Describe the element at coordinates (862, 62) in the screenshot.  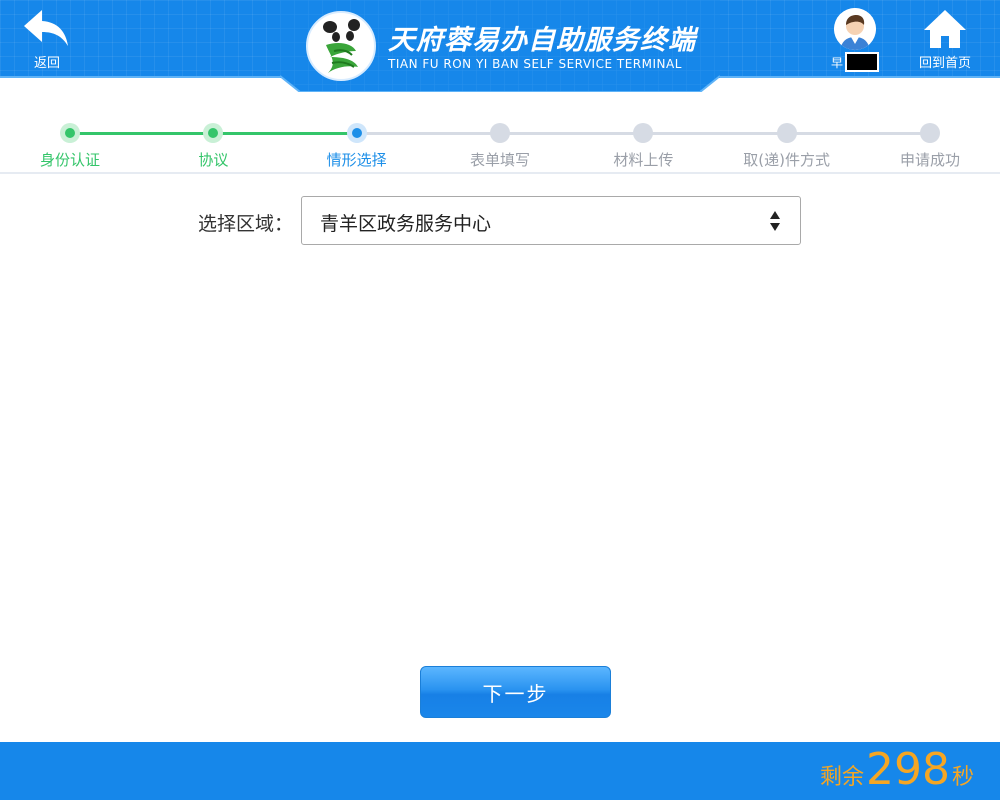
I see `redaction-box` at that location.